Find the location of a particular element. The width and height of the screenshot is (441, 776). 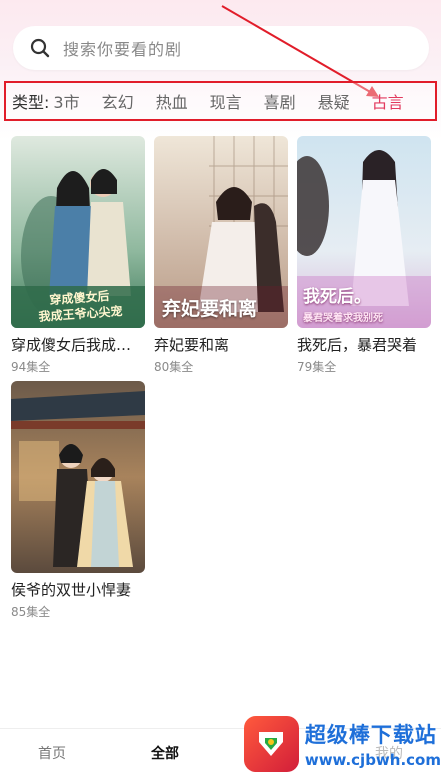

drama-card: 侯爷的双世小悍妻 85集全 is located at coordinates (78, 500).